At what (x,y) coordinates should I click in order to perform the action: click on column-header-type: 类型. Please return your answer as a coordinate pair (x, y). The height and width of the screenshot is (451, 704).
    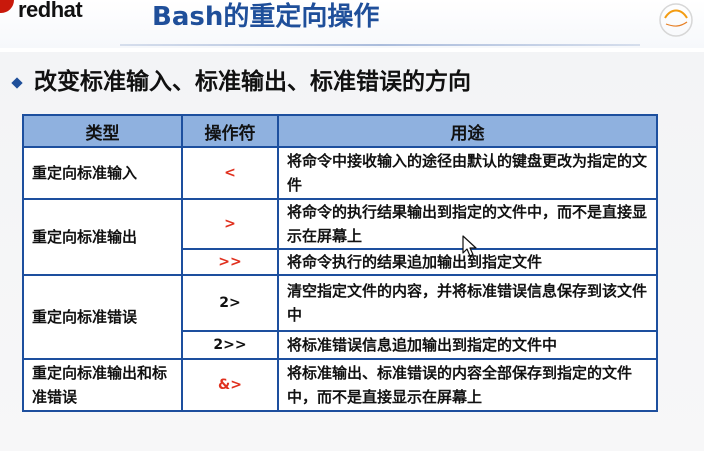
    Looking at the image, I should click on (102, 131).